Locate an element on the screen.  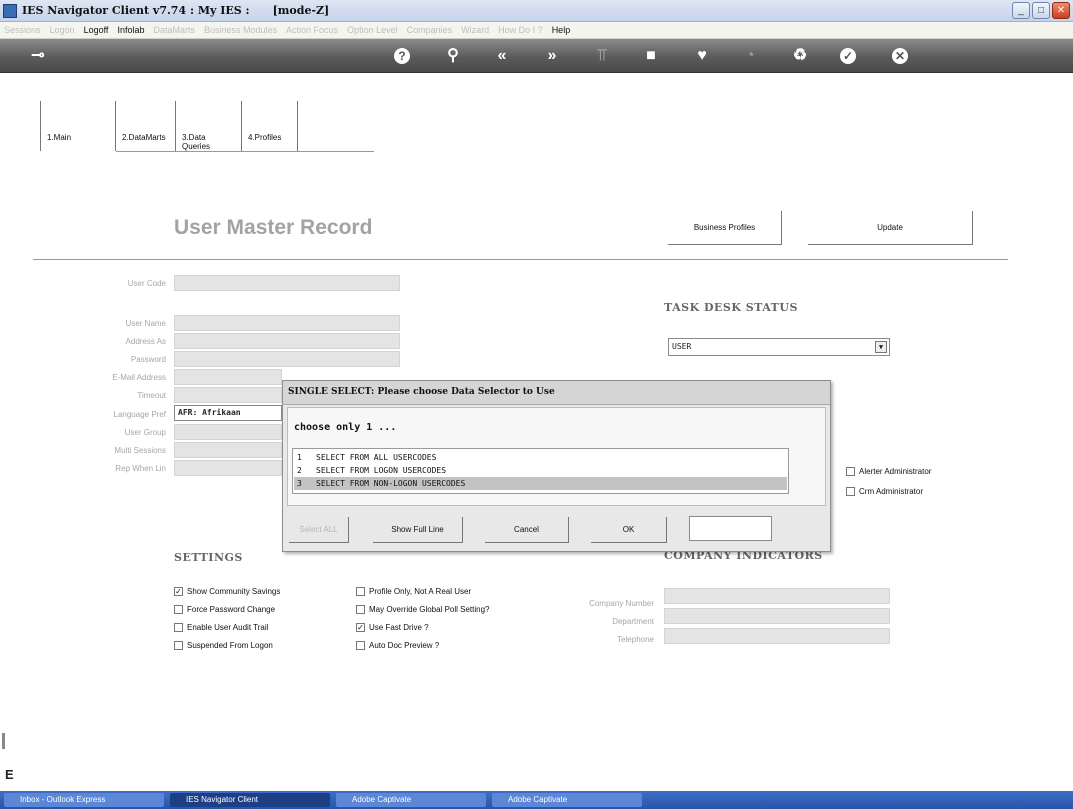
menu-option-level: Option Level is located at coordinates (372, 30).